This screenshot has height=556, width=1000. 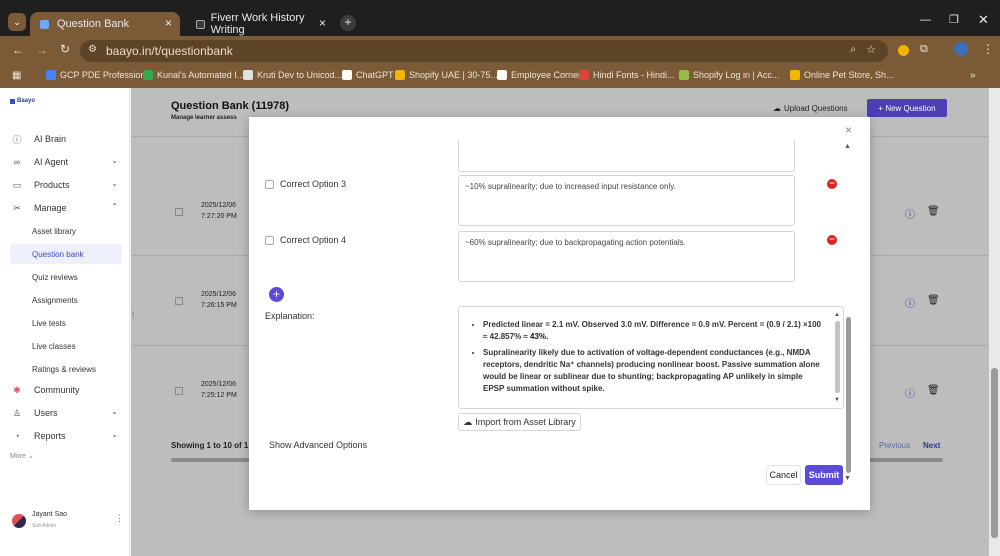 What do you see at coordinates (66, 254) in the screenshot?
I see `sidebar-subitem-question-bank: Question bank` at bounding box center [66, 254].